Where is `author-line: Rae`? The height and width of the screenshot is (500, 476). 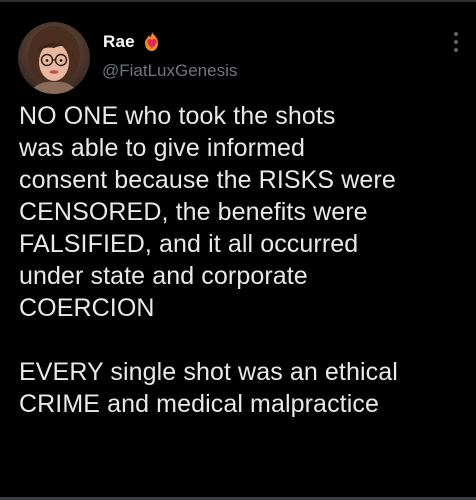 author-line: Rae is located at coordinates (132, 42).